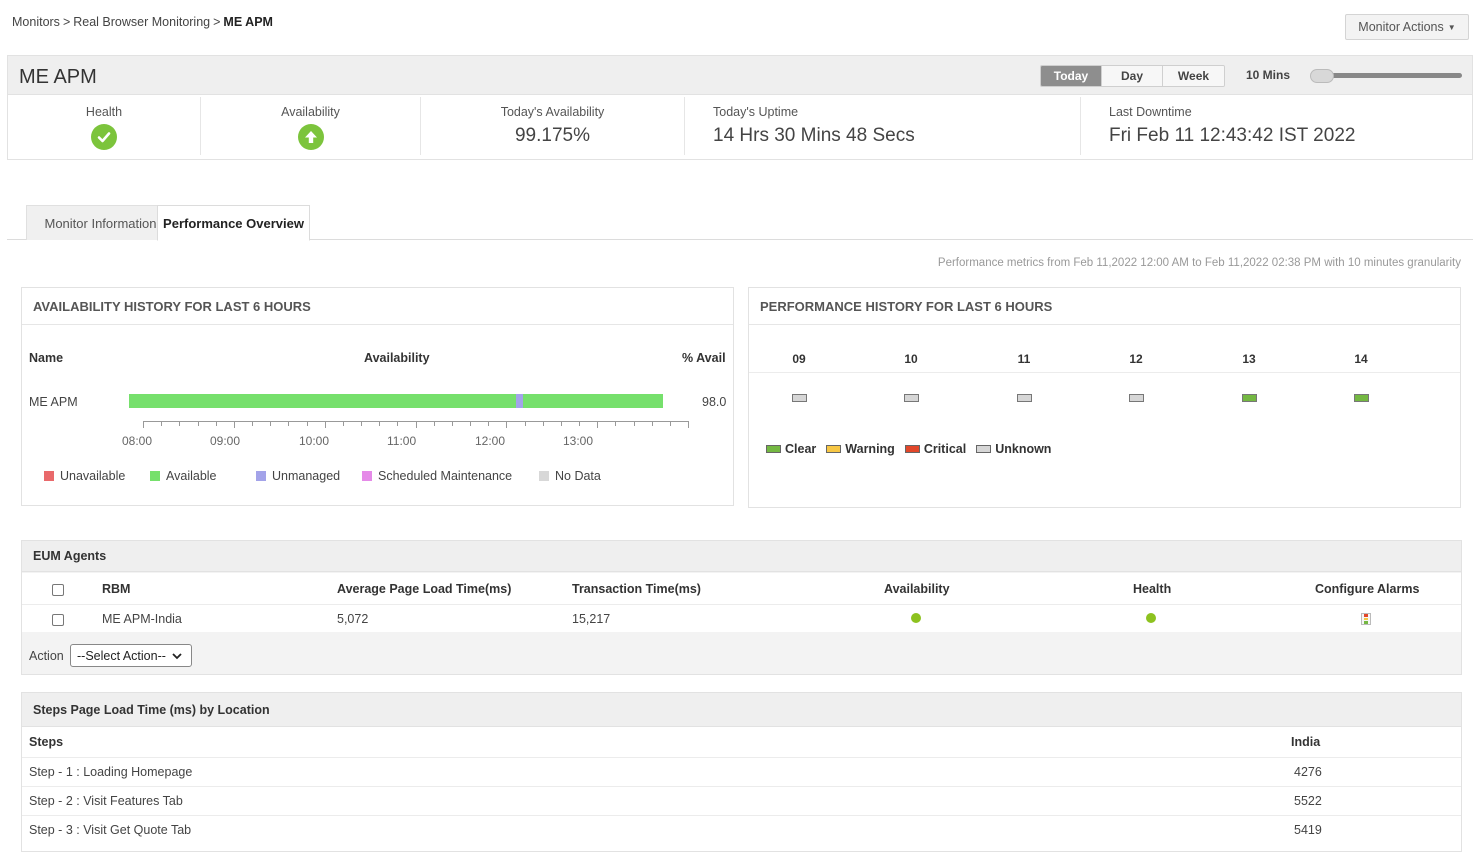  Describe the element at coordinates (1391, 75) in the screenshot. I see `granularity-slider-track` at that location.